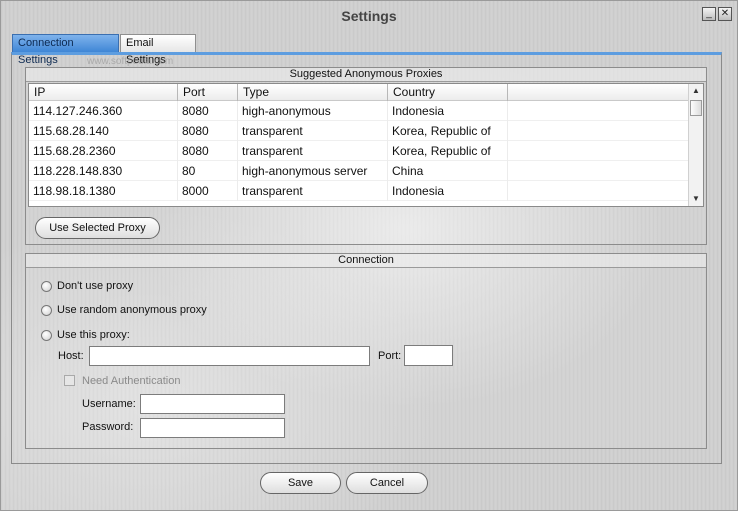  What do you see at coordinates (300, 483) in the screenshot?
I see `save-button: Save` at bounding box center [300, 483].